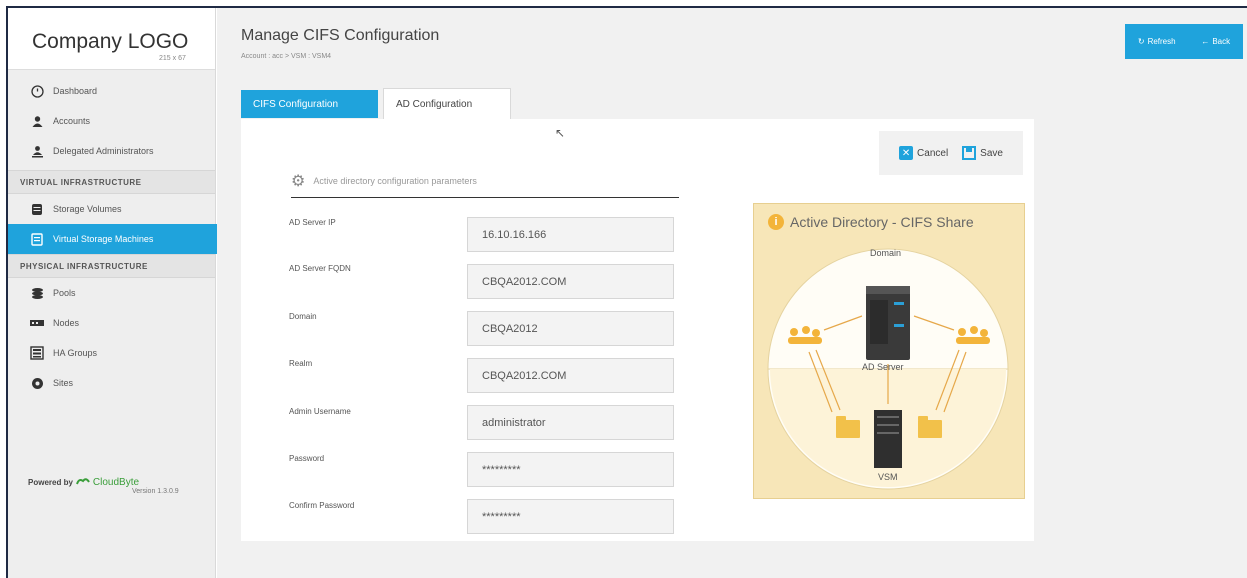 This screenshot has width=1247, height=578. What do you see at coordinates (570, 516) in the screenshot?
I see `confirm-password-field: *********` at bounding box center [570, 516].